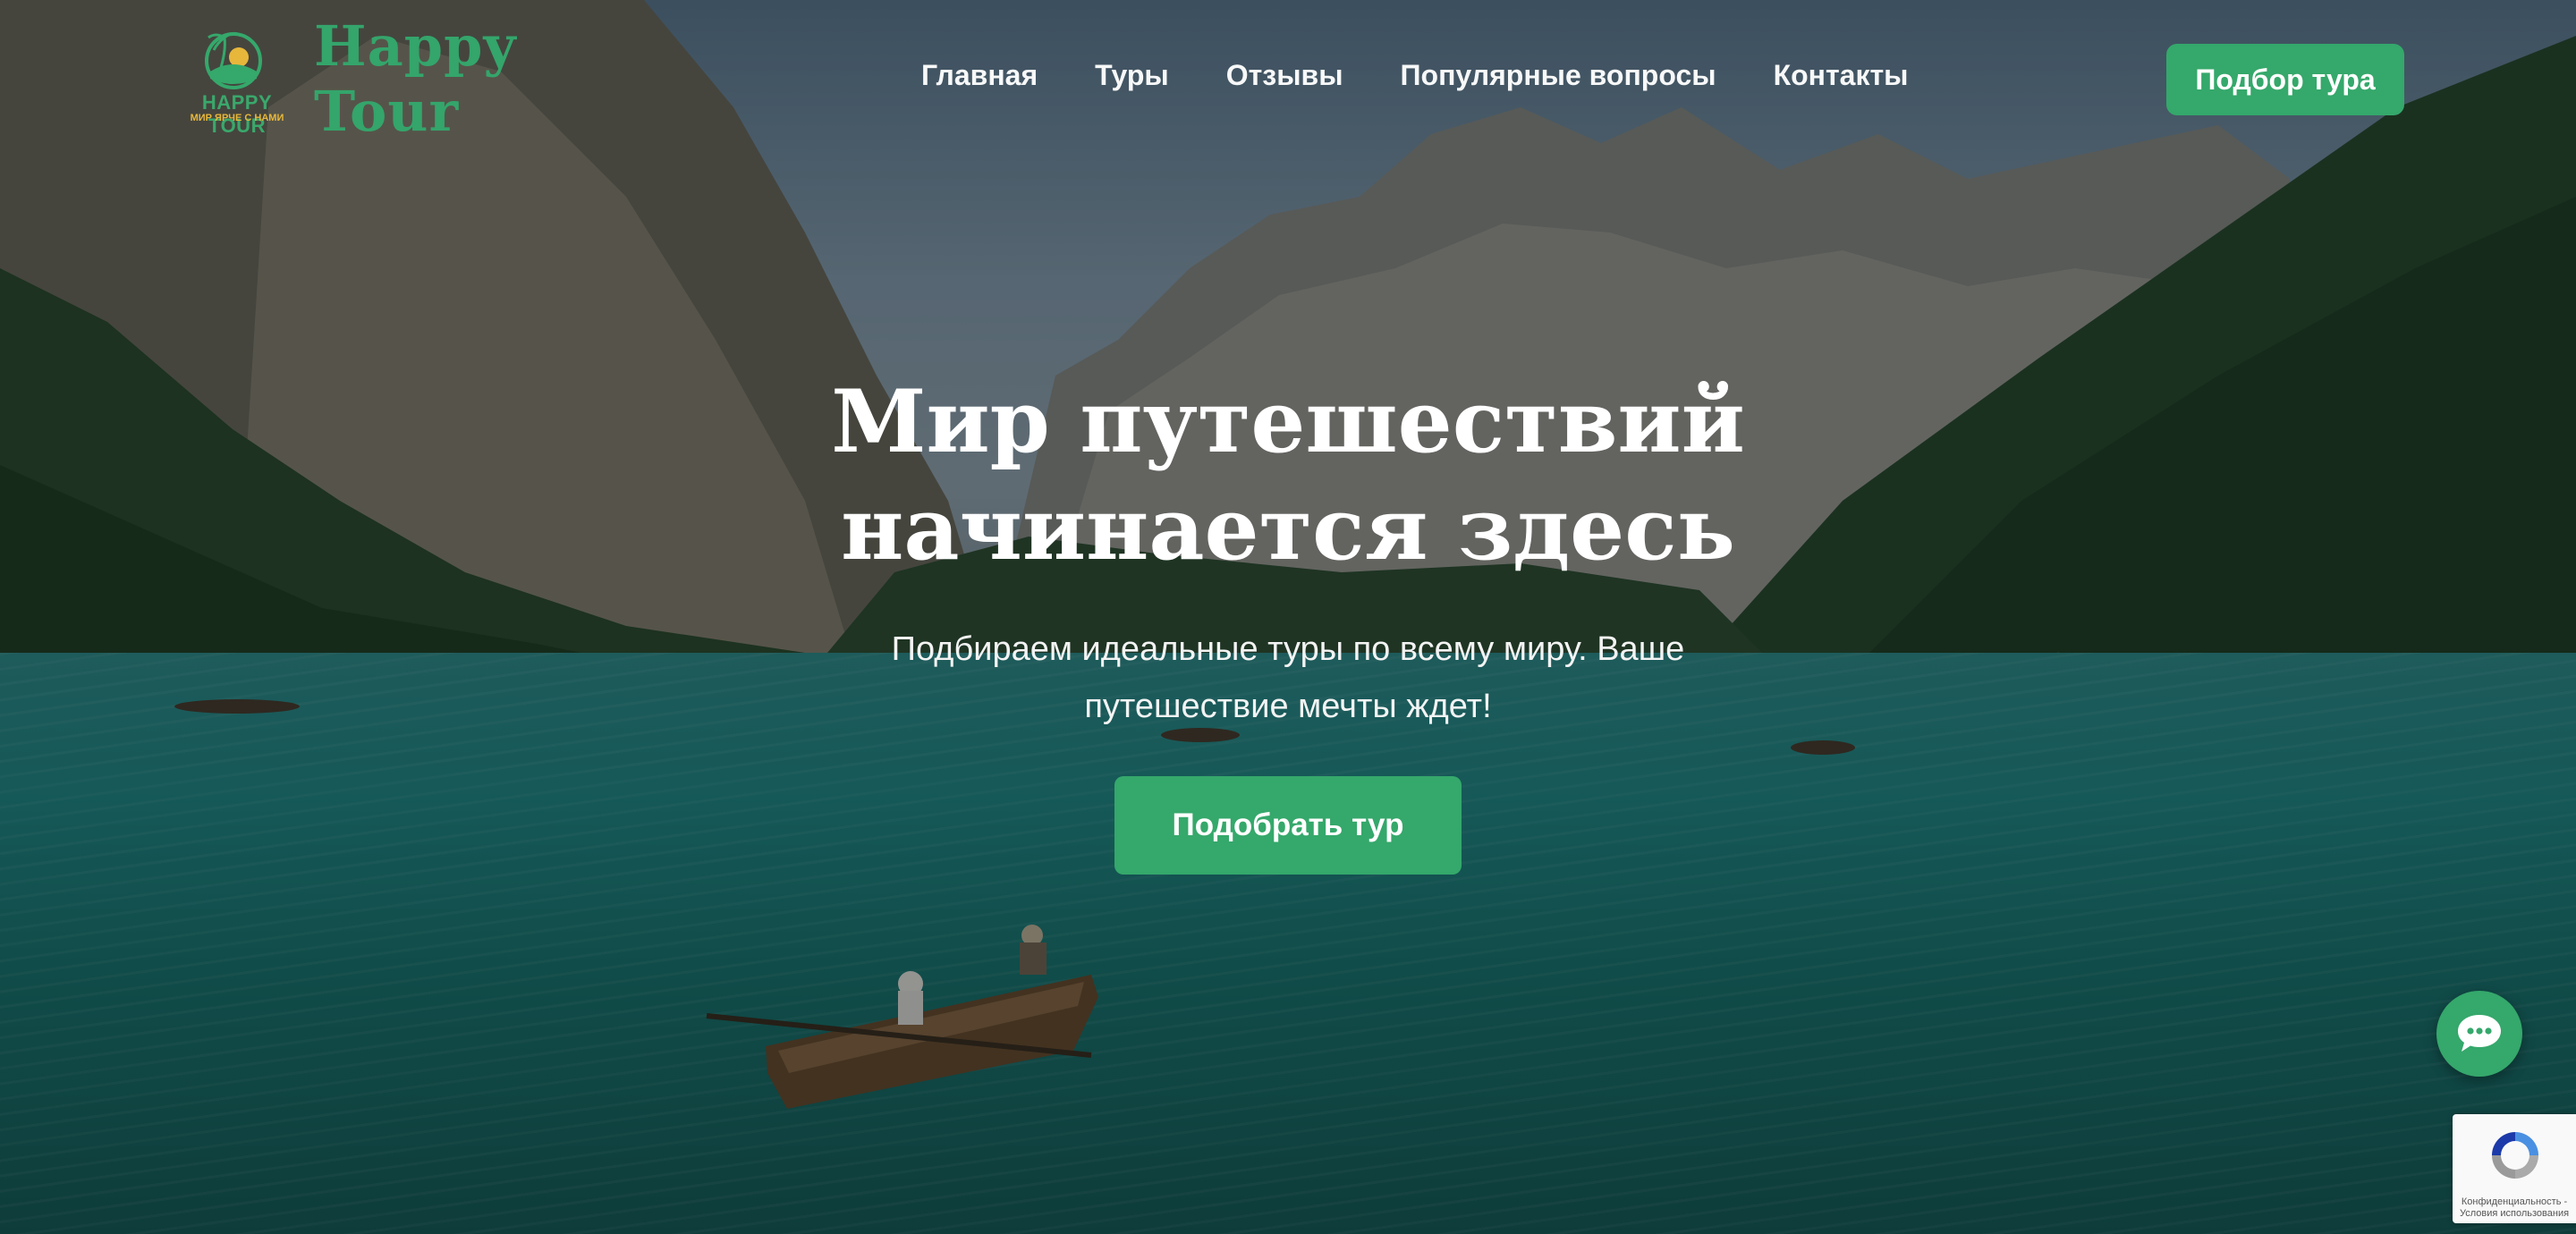 This screenshot has width=2576, height=1234. Describe the element at coordinates (1288, 528) in the screenshot. I see `hero-title-line-2: начинается здесь` at that location.